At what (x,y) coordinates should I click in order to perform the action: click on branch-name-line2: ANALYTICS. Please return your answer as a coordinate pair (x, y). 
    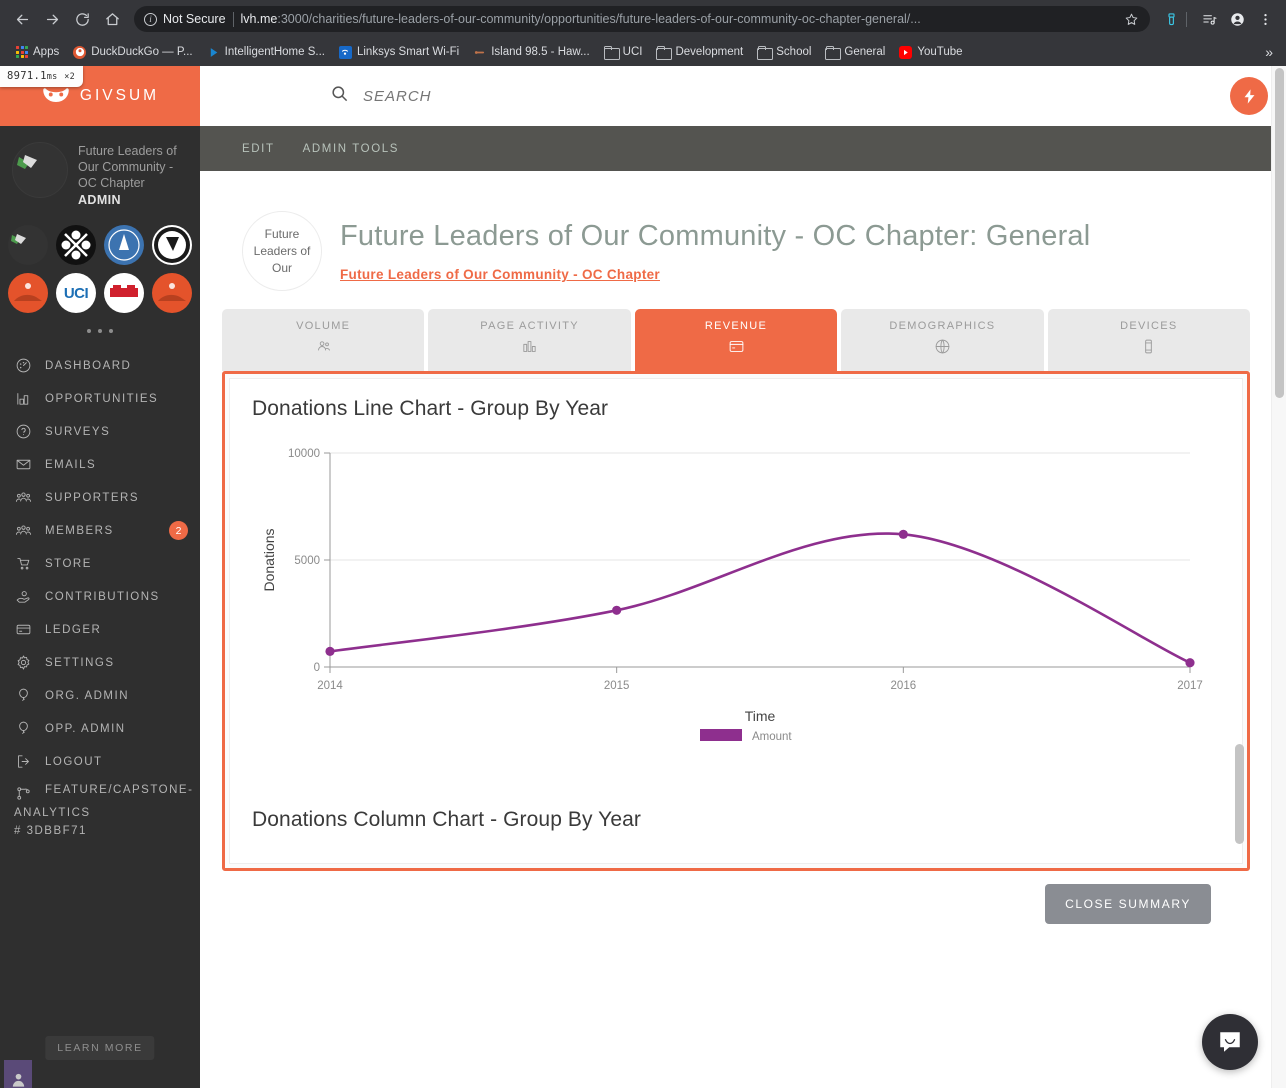
    Looking at the image, I should click on (52, 813).